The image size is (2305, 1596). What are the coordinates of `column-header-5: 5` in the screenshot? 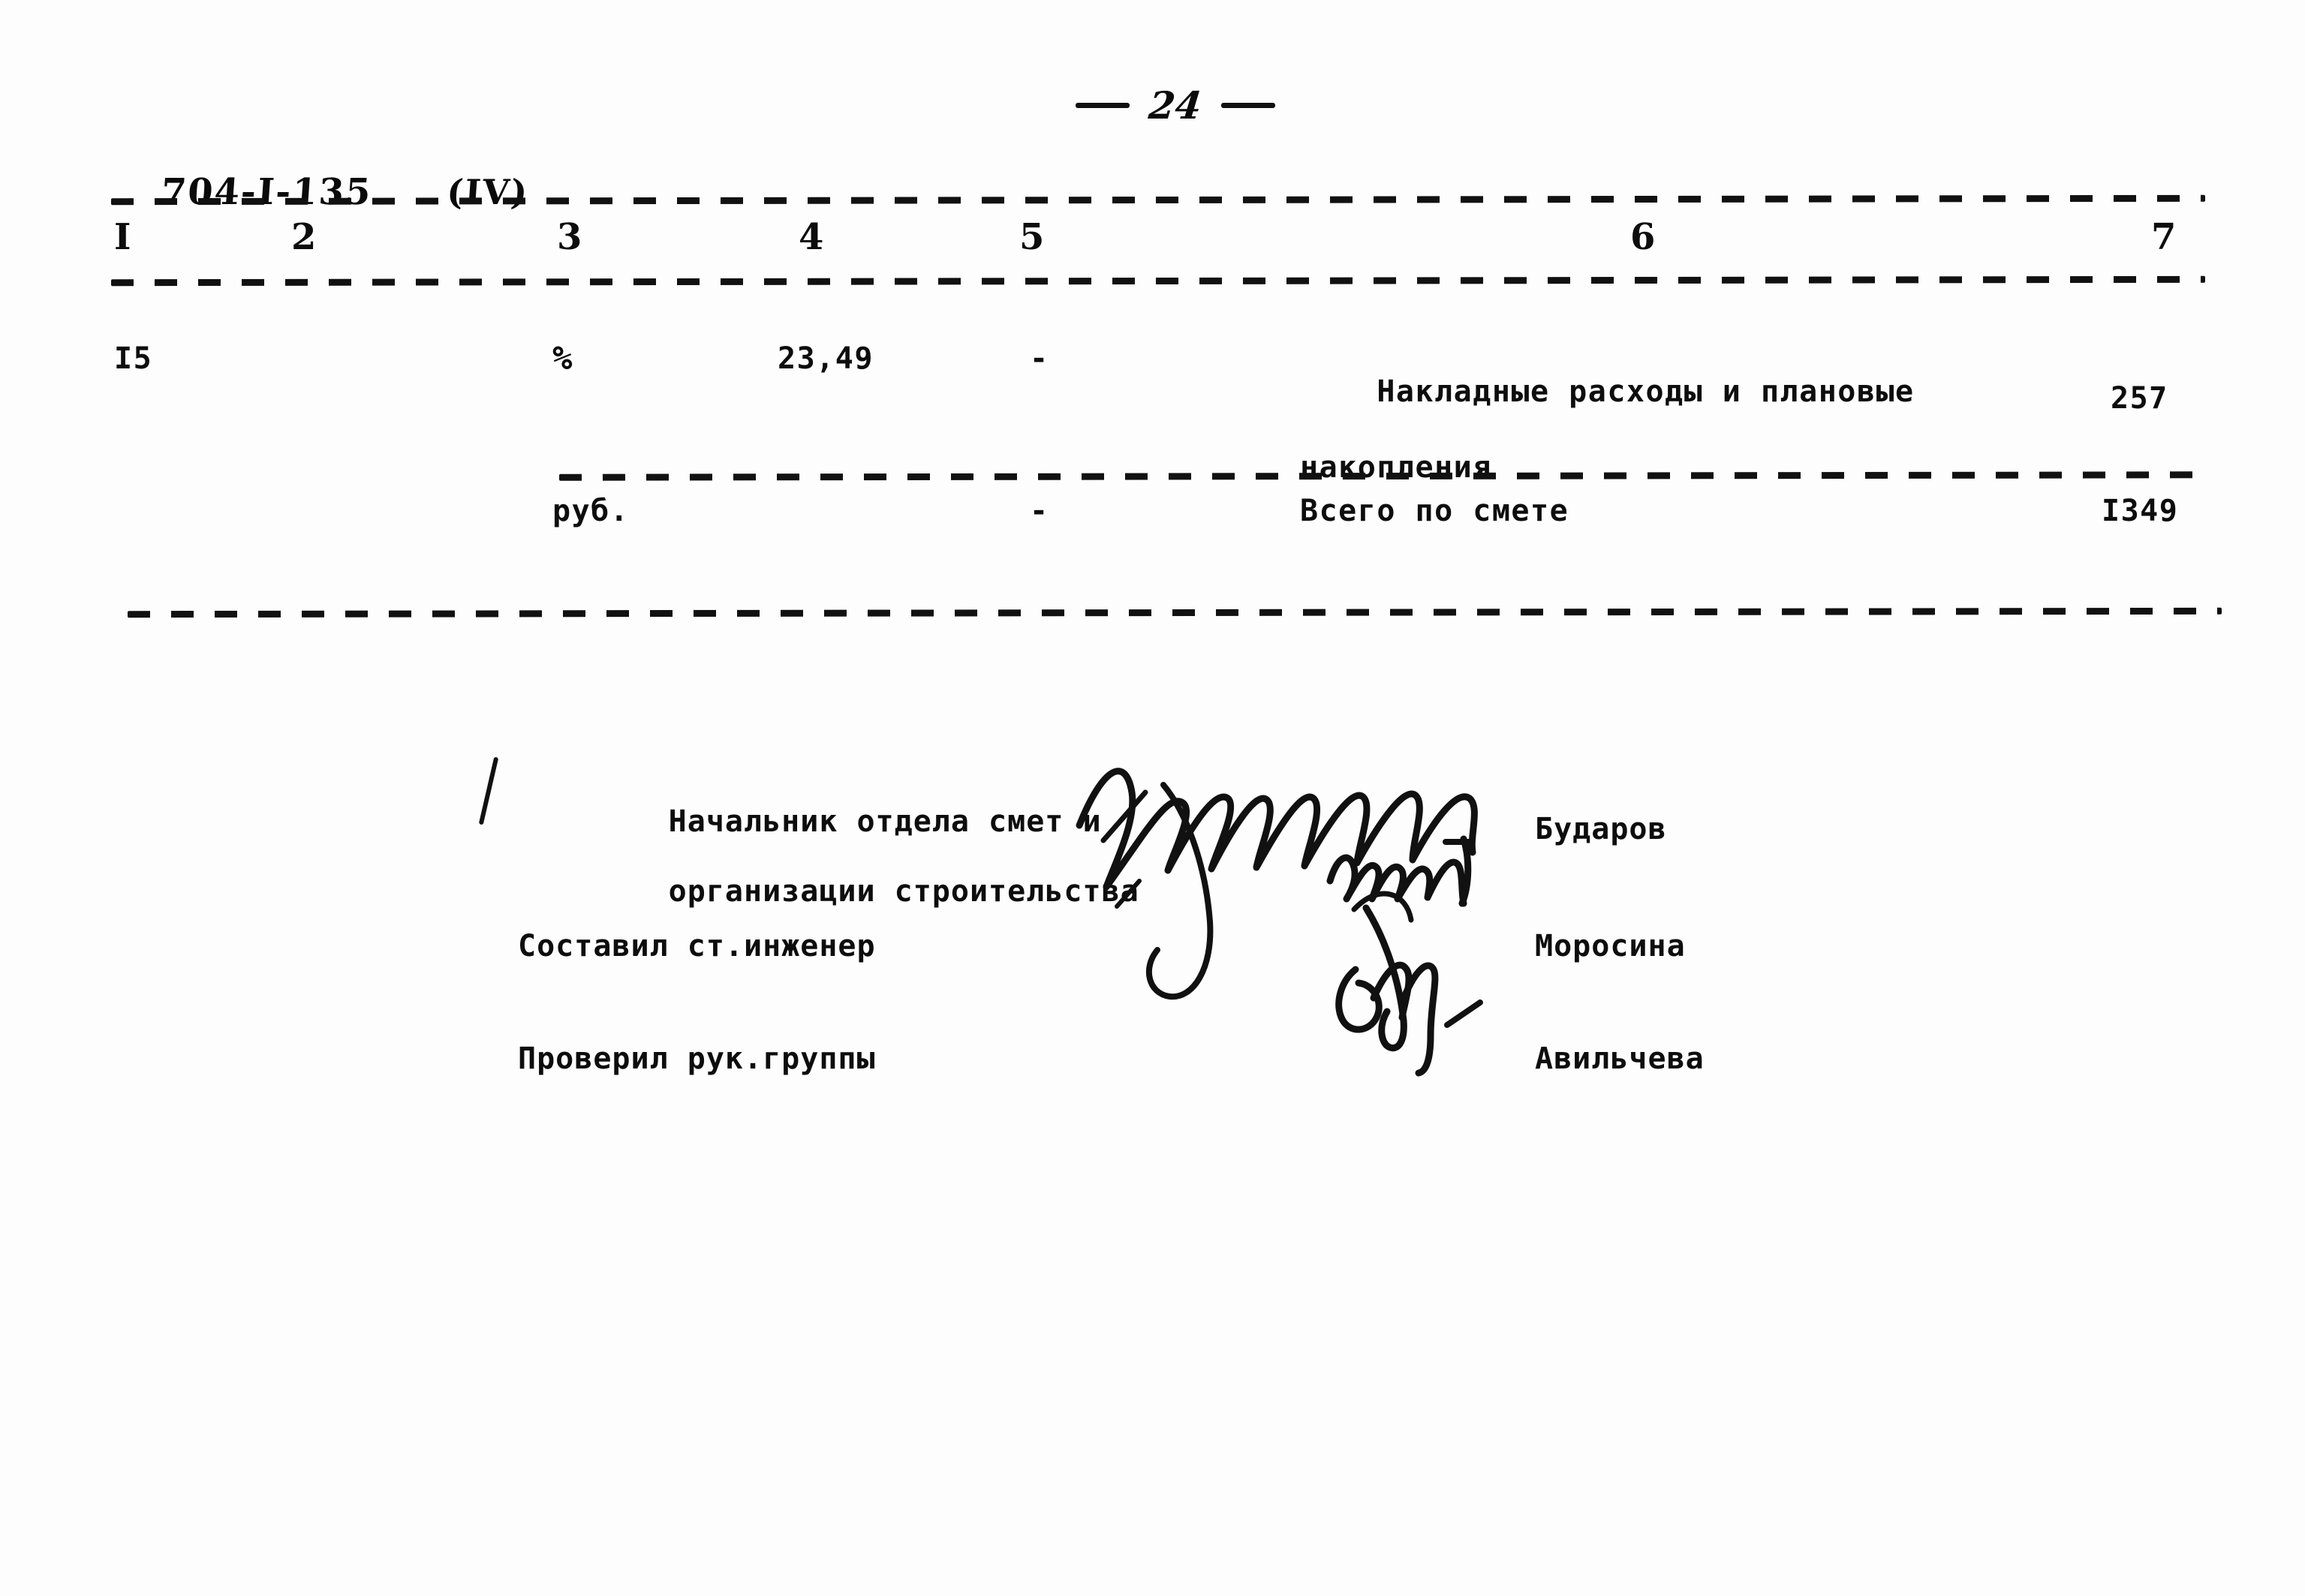 It's located at (1032, 237).